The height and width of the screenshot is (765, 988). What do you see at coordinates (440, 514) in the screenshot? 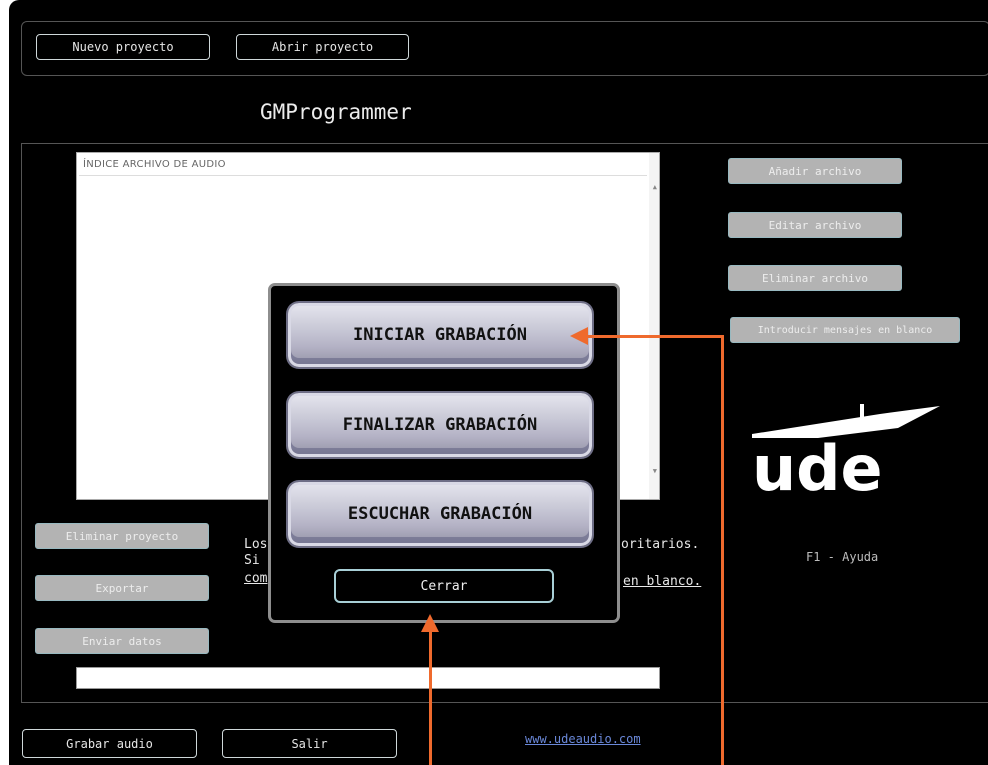
I see `play-recording-button: ESCUCHAR GRABACIÓN` at bounding box center [440, 514].